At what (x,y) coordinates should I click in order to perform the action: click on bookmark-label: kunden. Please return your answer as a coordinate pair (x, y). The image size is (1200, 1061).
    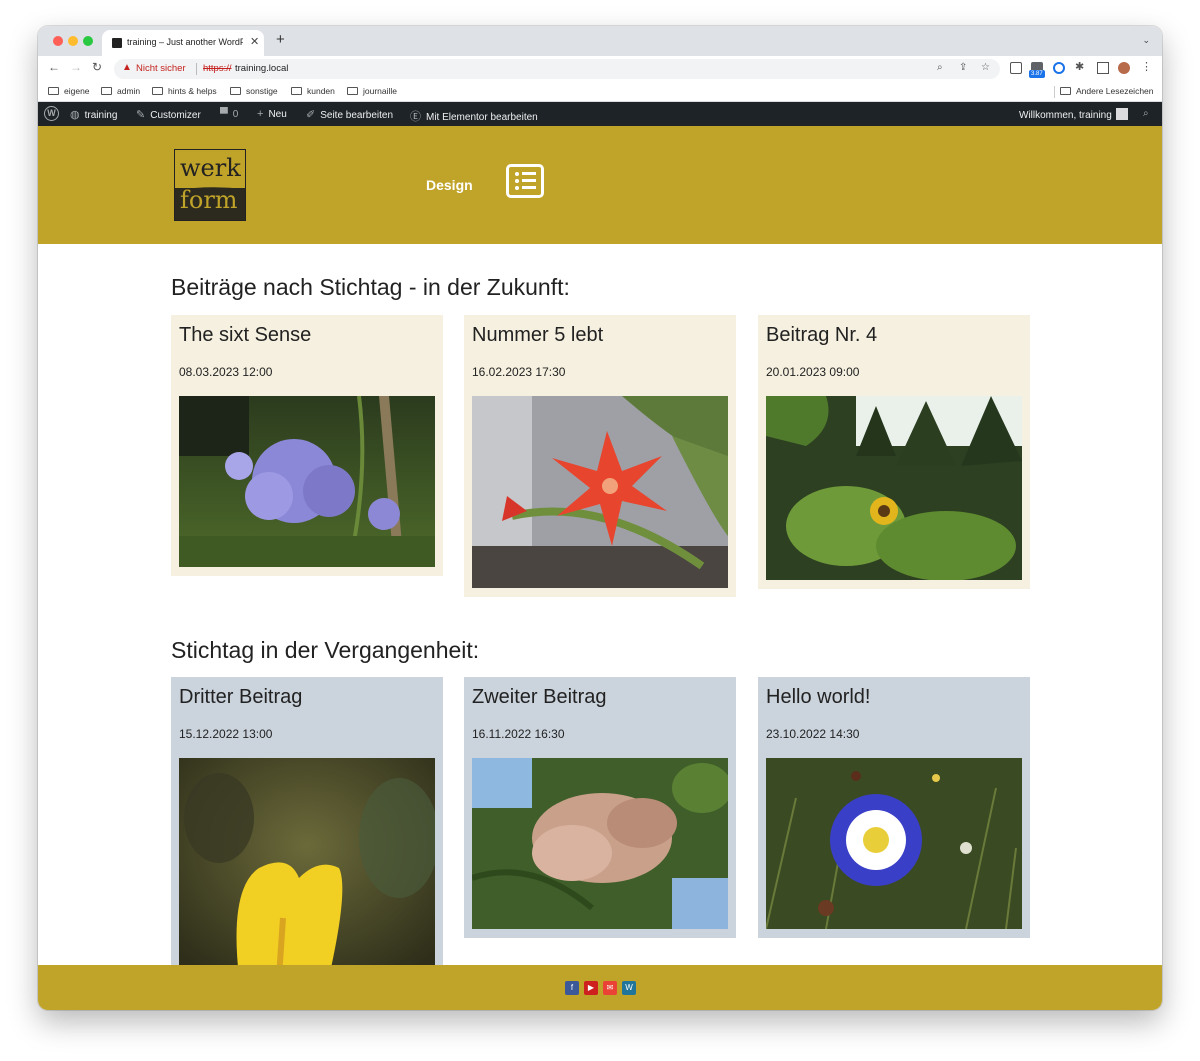
    Looking at the image, I should click on (321, 91).